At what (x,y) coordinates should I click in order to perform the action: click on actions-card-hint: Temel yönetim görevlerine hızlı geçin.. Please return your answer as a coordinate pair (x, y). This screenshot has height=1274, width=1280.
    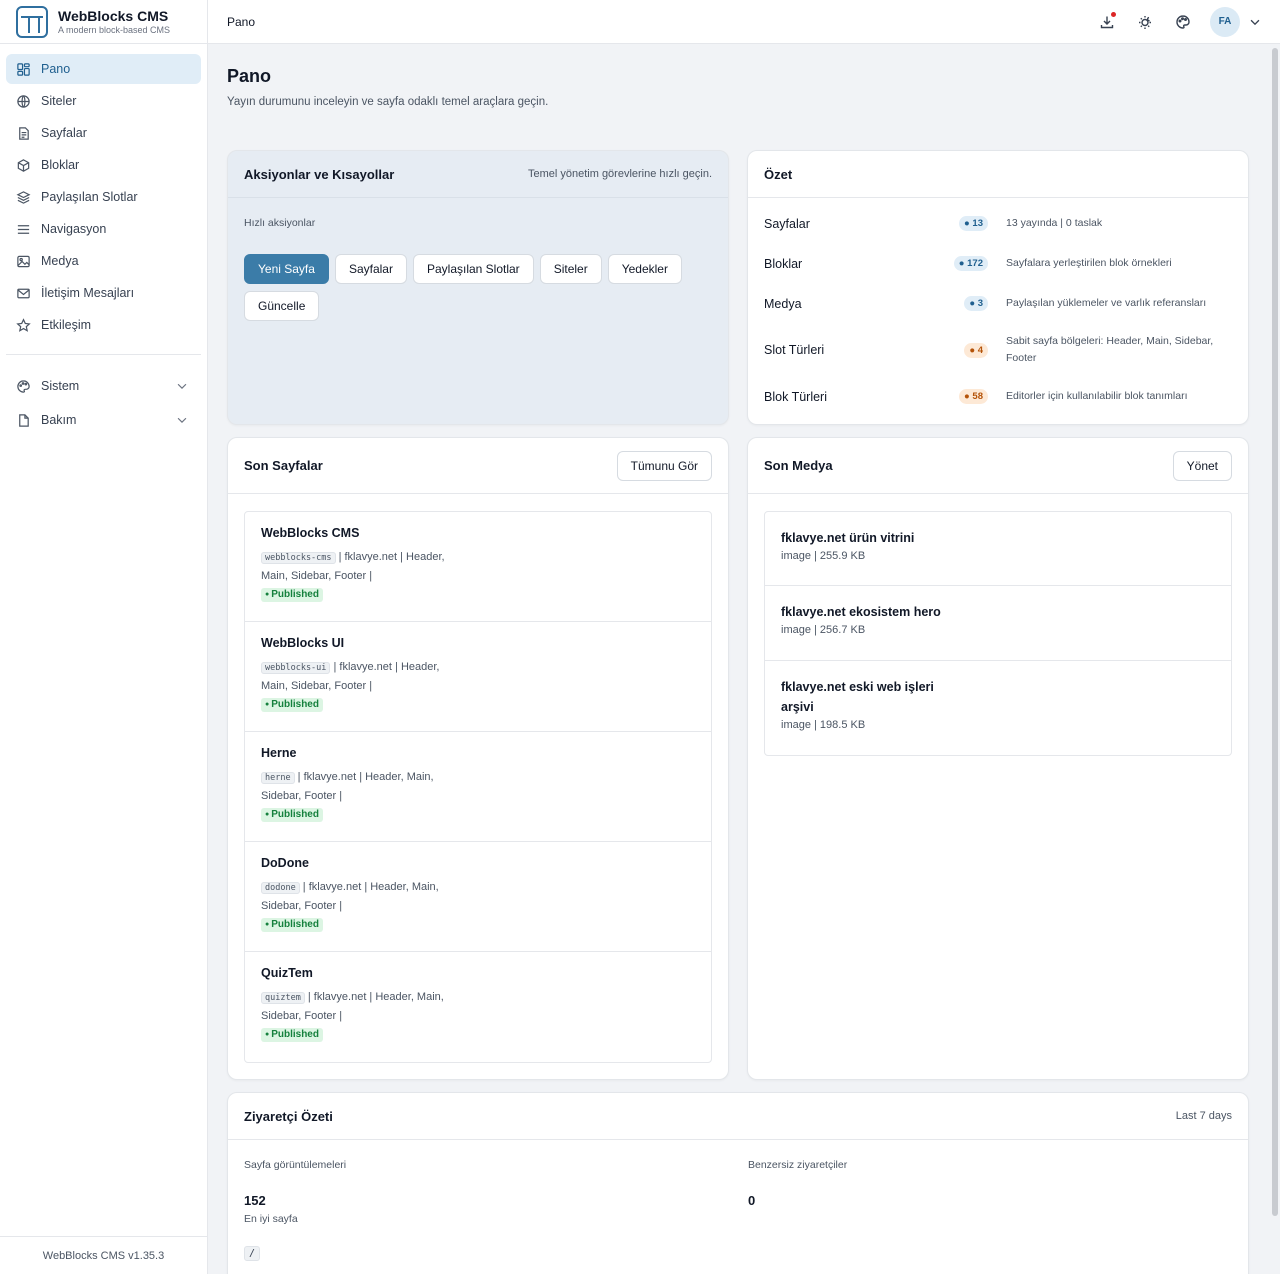
    Looking at the image, I should click on (619, 174).